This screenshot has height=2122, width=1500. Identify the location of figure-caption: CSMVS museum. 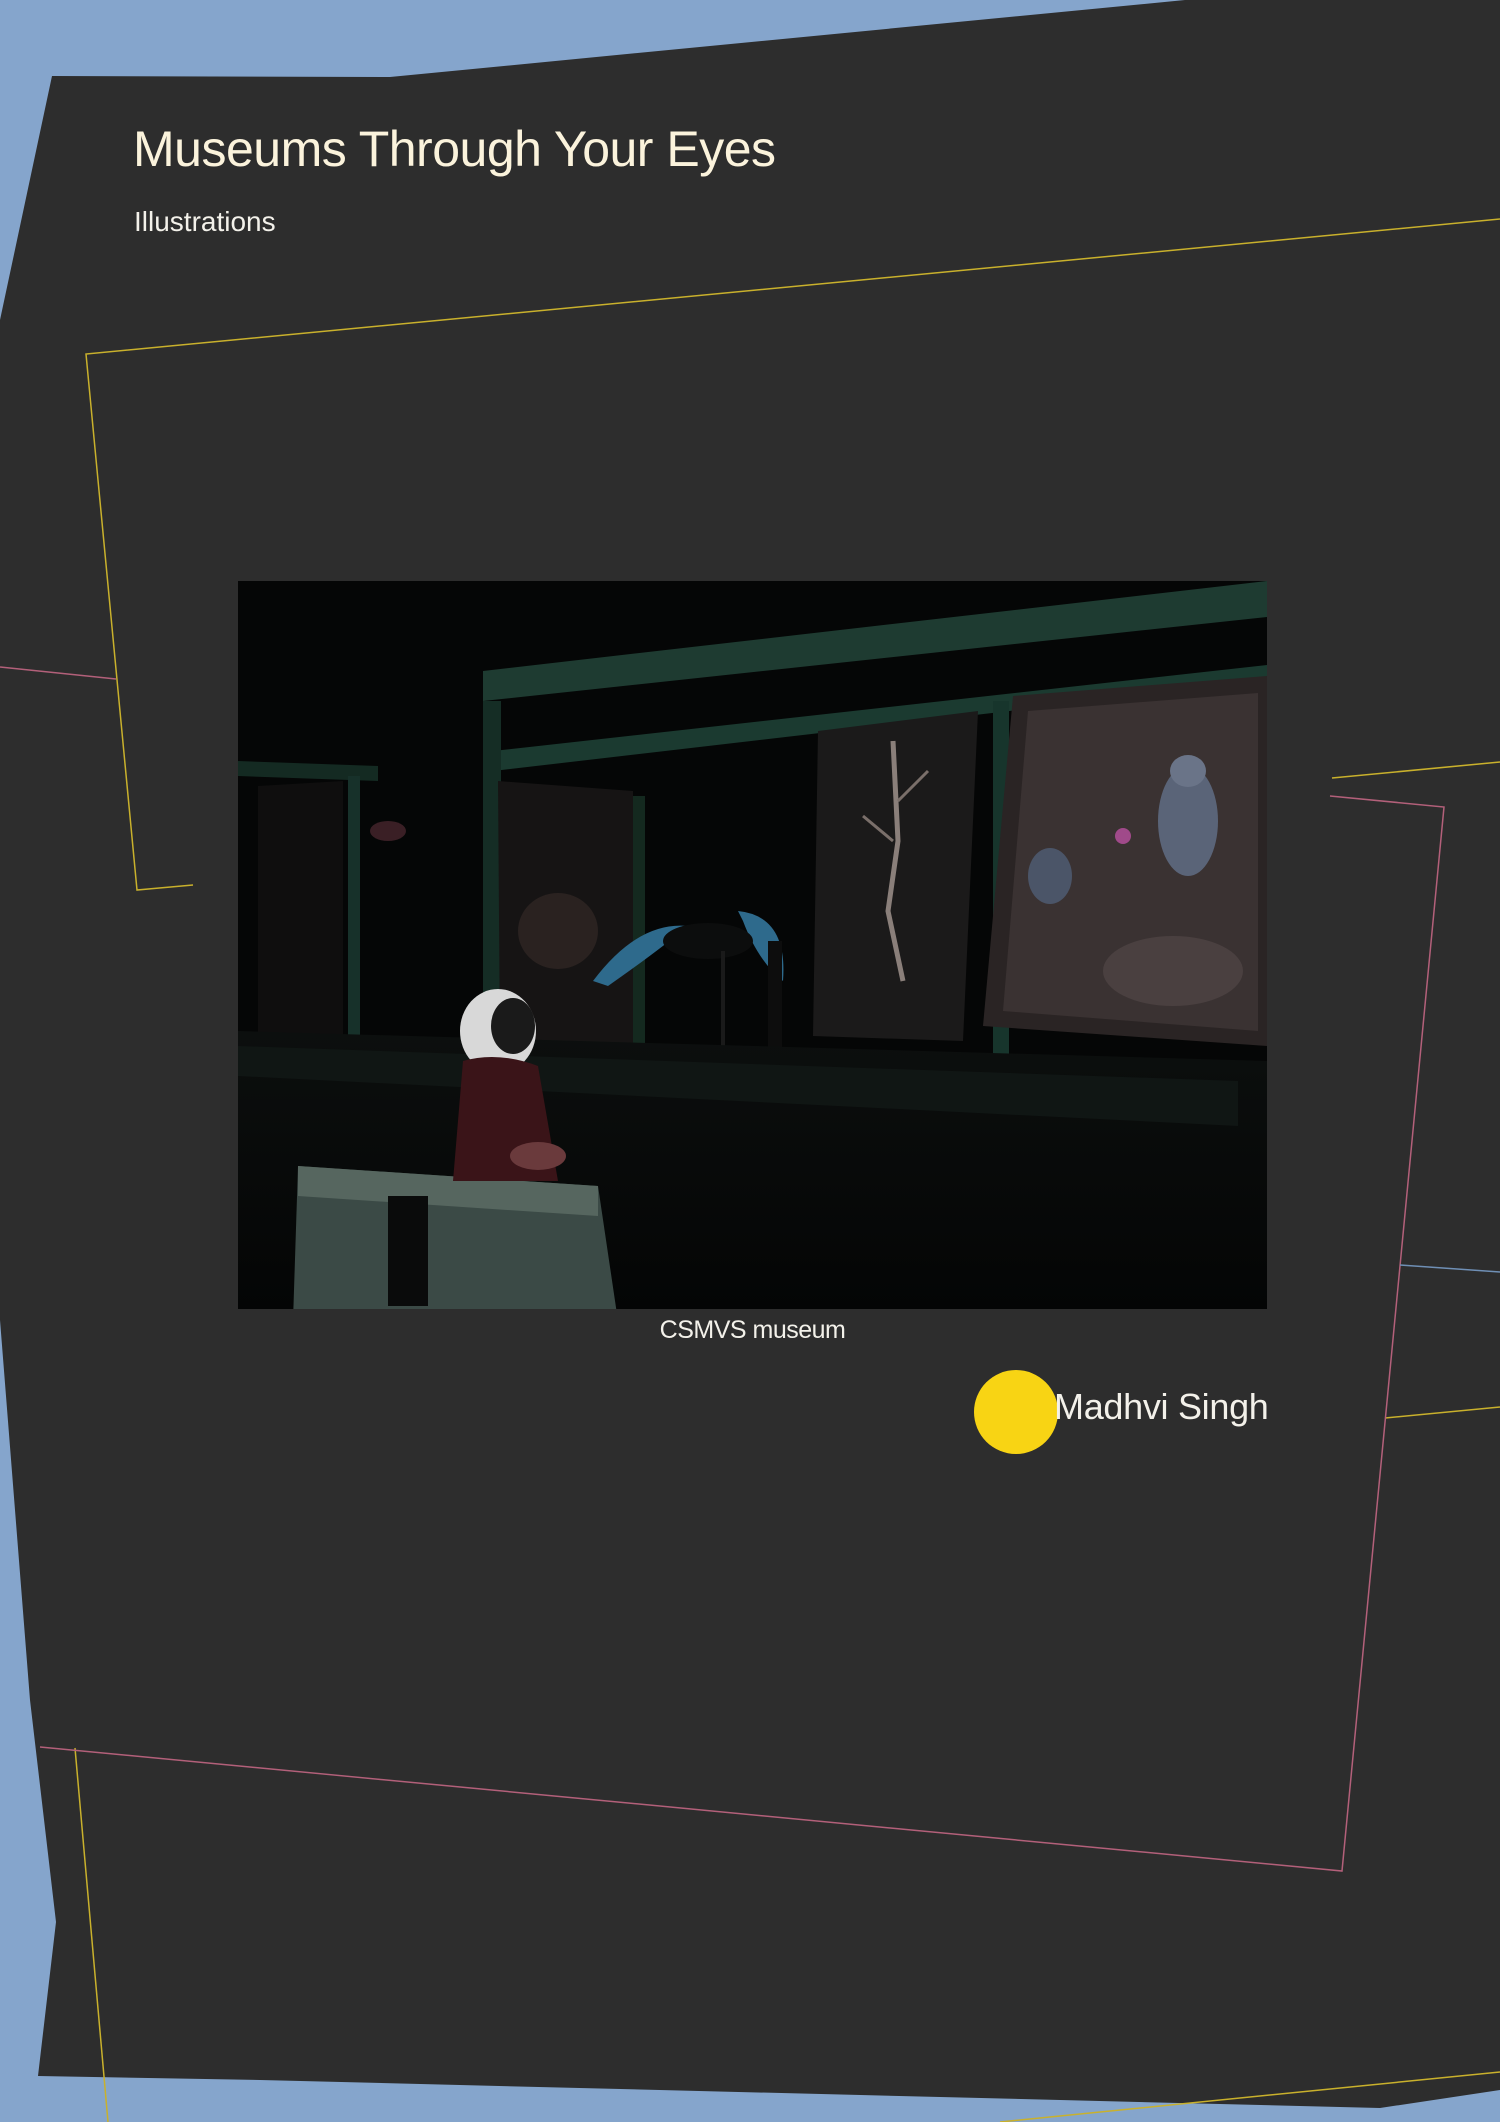
(752, 1330).